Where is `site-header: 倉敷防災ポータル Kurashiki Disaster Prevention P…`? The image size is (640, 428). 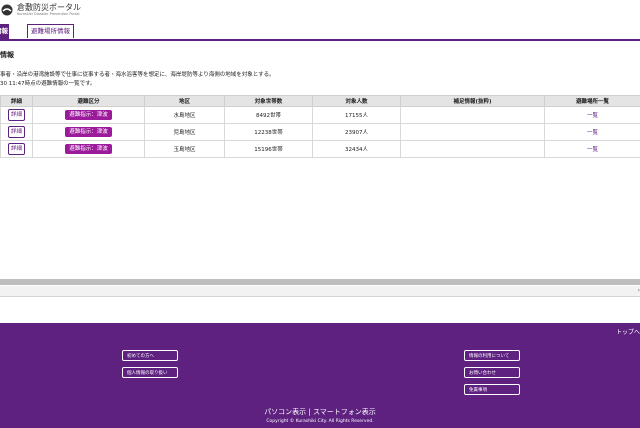 site-header: 倉敷防災ポータル Kurashiki Disaster Prevention P… is located at coordinates (320, 11).